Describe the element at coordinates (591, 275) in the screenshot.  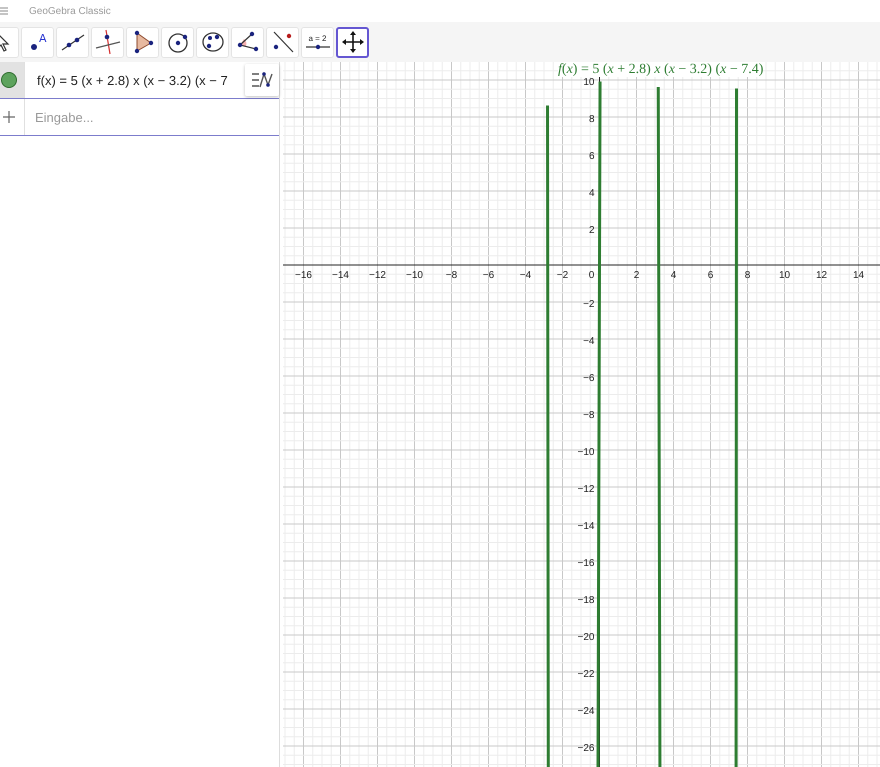
I see `axis-tick-label: 0` at that location.